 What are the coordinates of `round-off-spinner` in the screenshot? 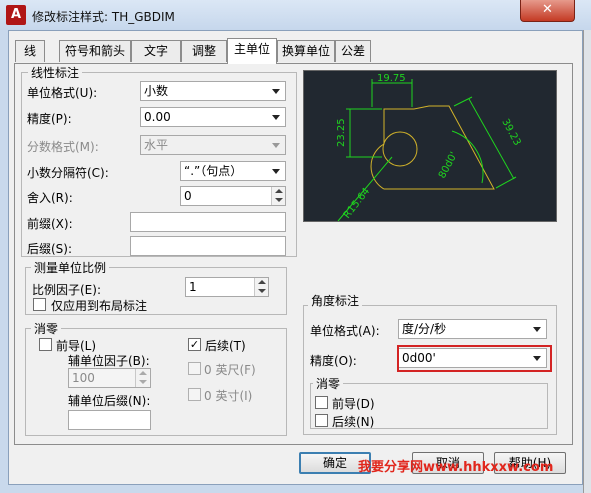 It's located at (278, 196).